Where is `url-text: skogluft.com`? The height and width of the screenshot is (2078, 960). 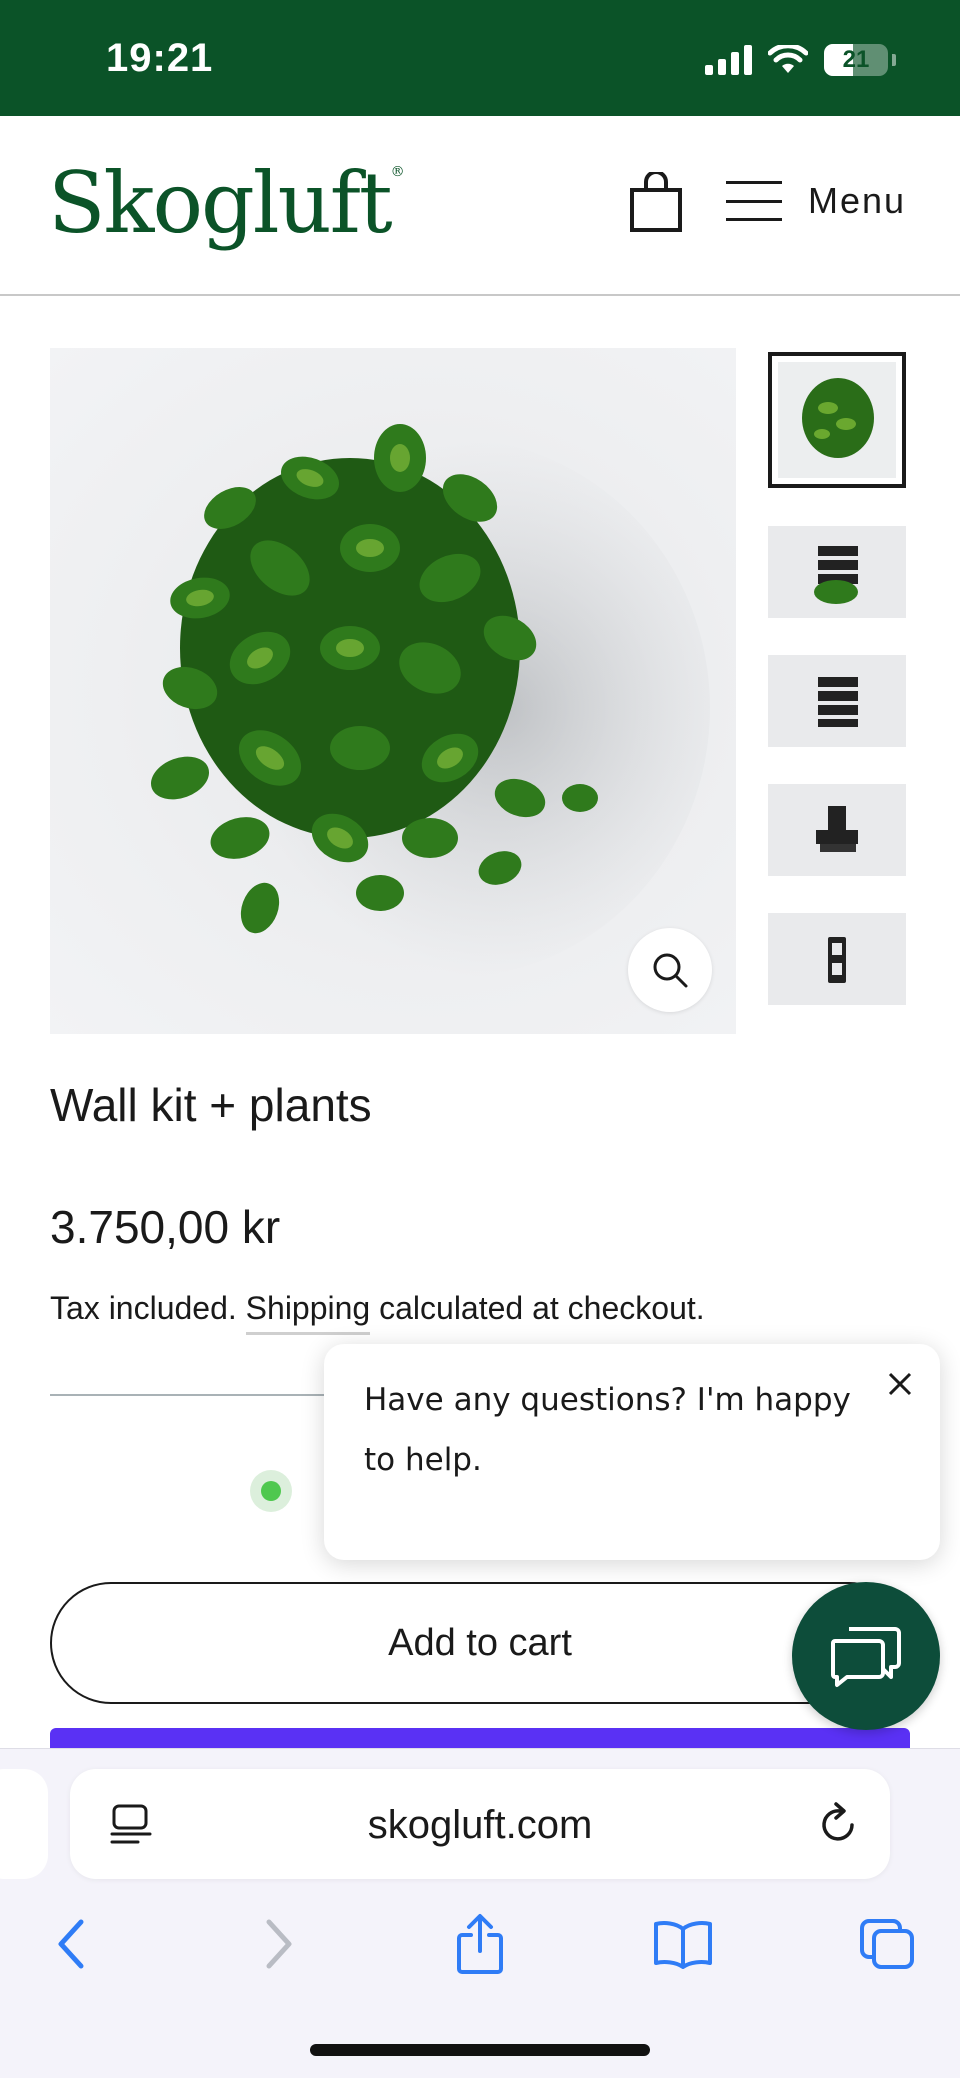
url-text: skogluft.com is located at coordinates (480, 1825).